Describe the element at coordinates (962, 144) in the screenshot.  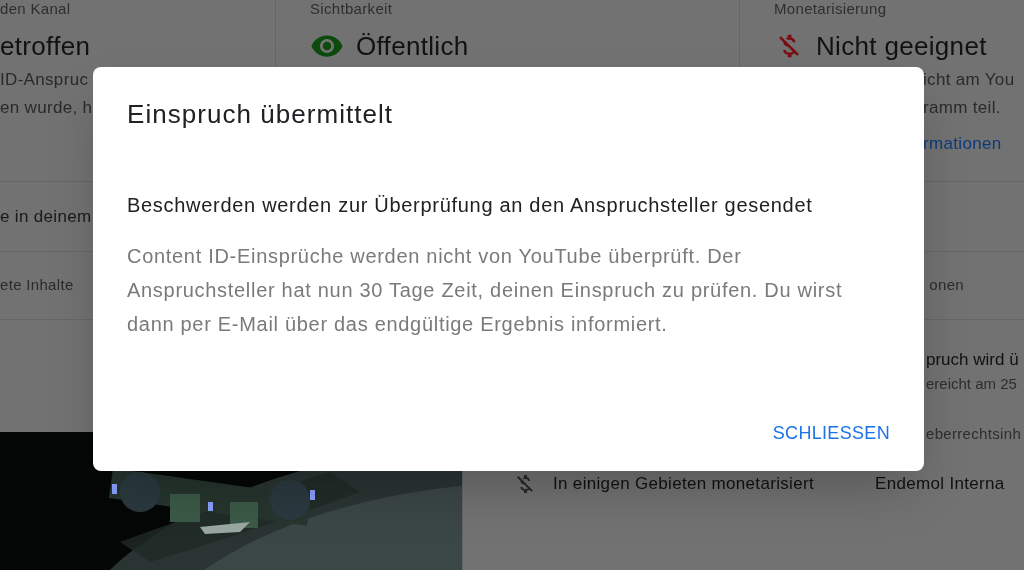
I see `learn-more-link: rmationen` at that location.